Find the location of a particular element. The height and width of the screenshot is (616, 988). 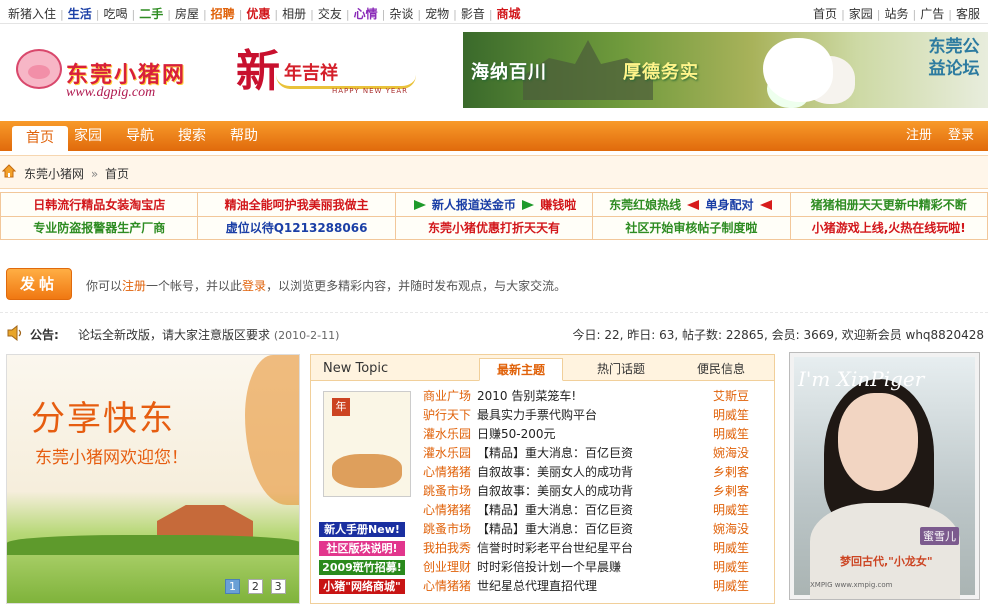

ad-cell: 小猪游戏上线,火热在线玩啦! is located at coordinates (888, 227).